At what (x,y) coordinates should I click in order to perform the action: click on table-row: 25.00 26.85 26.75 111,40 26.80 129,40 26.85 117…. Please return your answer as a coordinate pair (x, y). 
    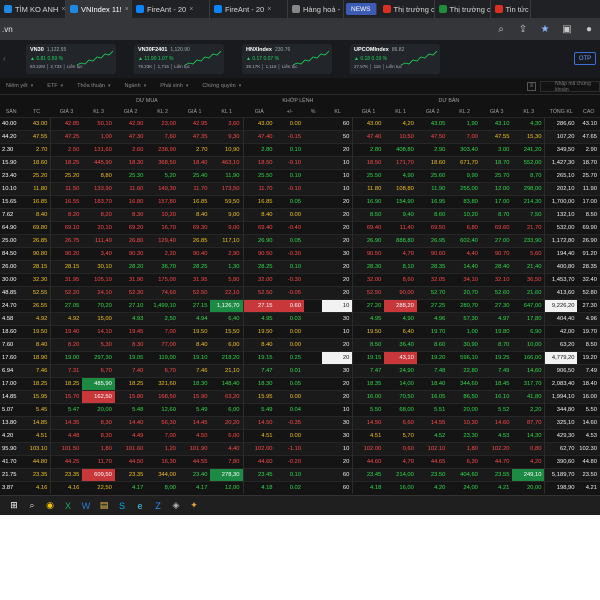
    Looking at the image, I should click on (300, 240).